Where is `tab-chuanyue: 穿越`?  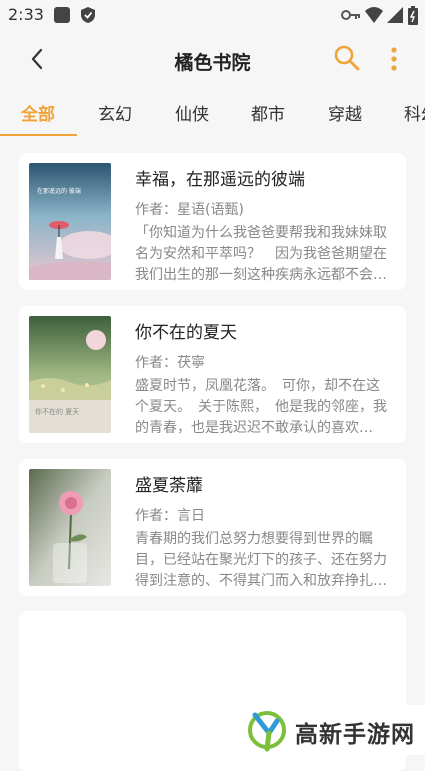 tab-chuanyue: 穿越 is located at coordinates (345, 112).